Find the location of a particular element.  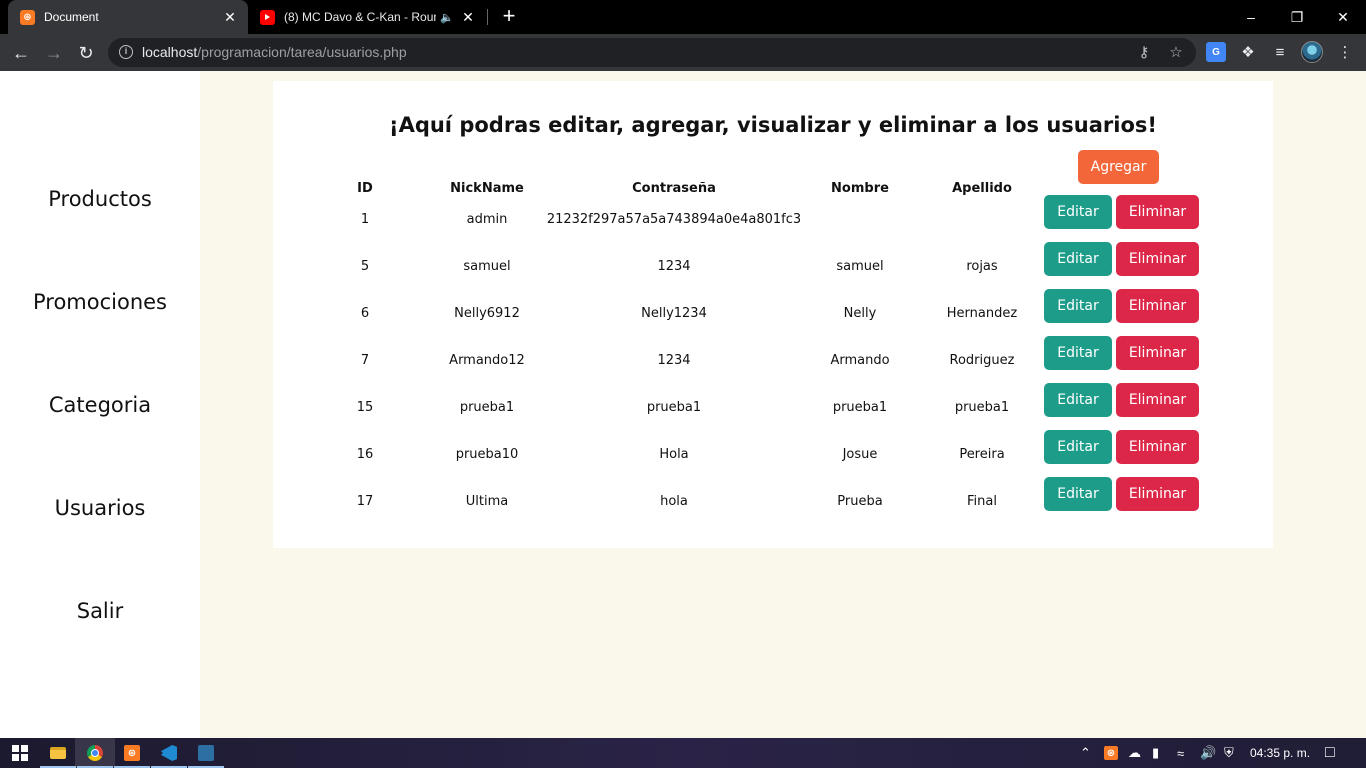

taskbar-xampp: ⊛ is located at coordinates (132, 753).